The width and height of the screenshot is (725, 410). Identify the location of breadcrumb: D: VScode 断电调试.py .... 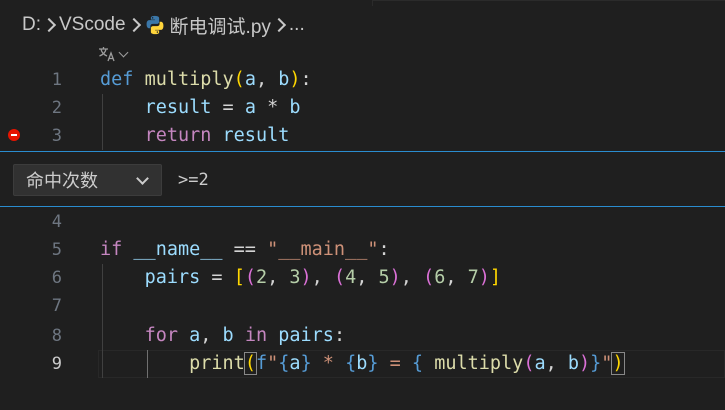
(362, 25).